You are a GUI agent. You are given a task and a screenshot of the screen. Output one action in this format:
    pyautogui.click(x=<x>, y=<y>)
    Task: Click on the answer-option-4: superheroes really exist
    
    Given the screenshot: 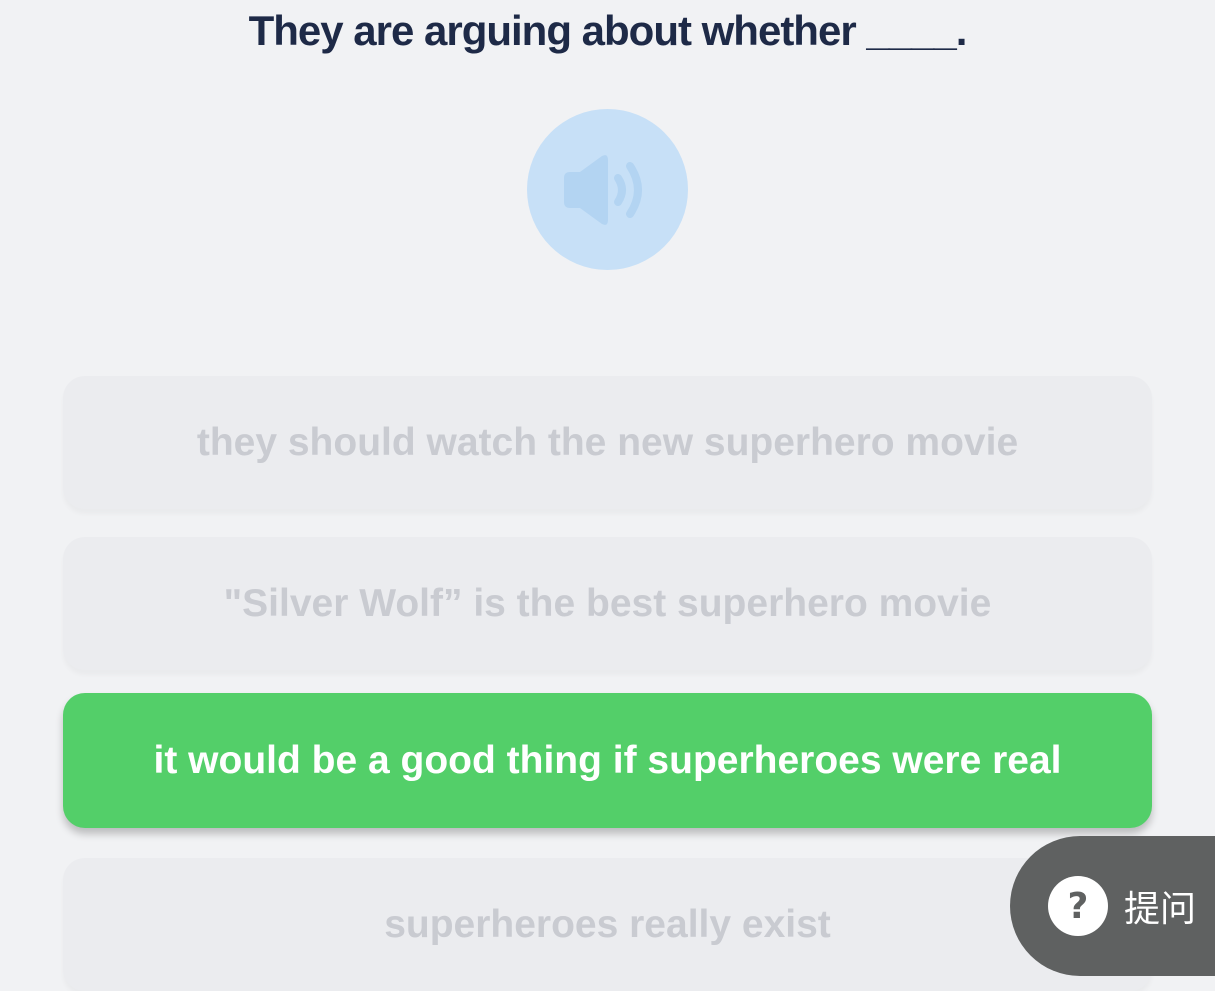 What is the action you would take?
    pyautogui.click(x=607, y=924)
    